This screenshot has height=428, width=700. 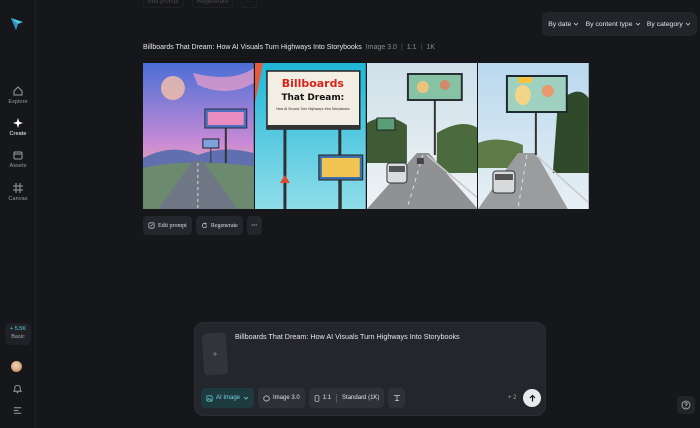 I want to click on mode-label: AI Image, so click(x=228, y=398).